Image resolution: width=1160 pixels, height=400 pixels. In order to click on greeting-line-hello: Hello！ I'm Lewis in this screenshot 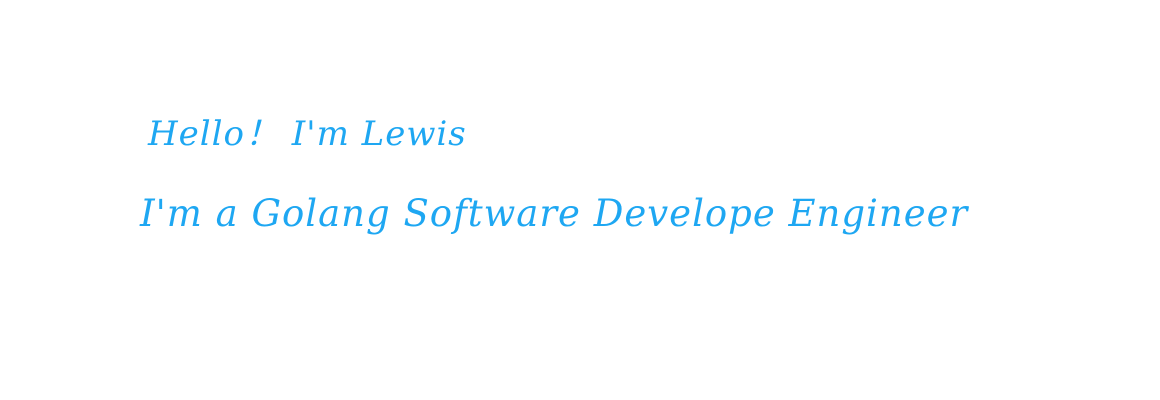, I will do `click(307, 134)`.